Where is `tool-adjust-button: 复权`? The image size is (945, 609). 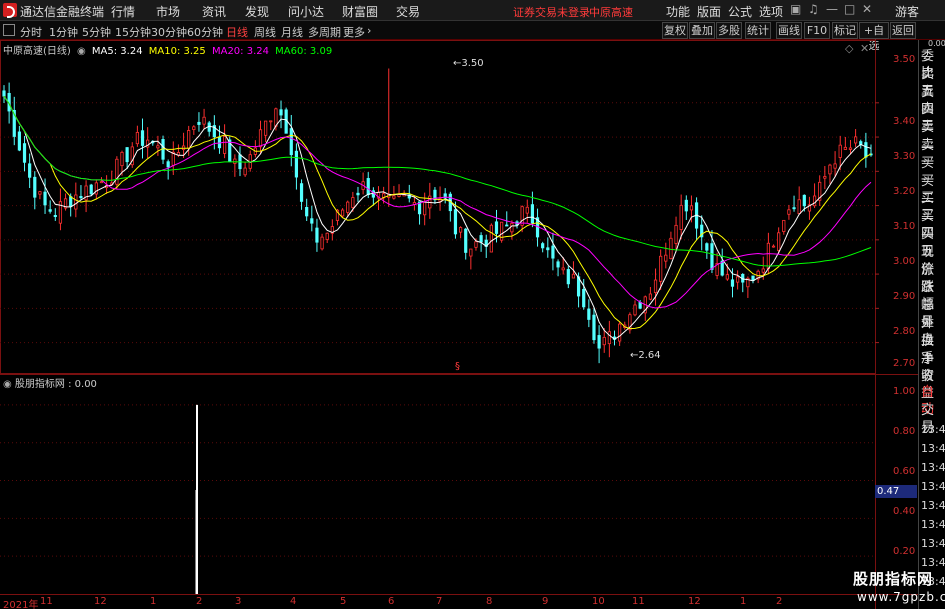 tool-adjust-button: 复权 is located at coordinates (675, 30).